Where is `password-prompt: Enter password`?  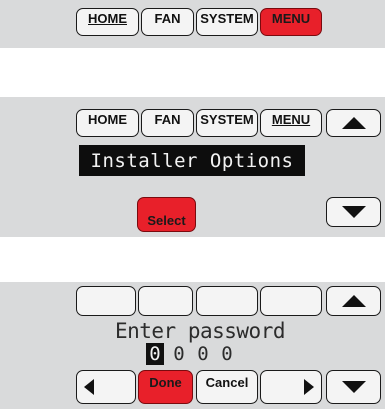 password-prompt: Enter password is located at coordinates (200, 331).